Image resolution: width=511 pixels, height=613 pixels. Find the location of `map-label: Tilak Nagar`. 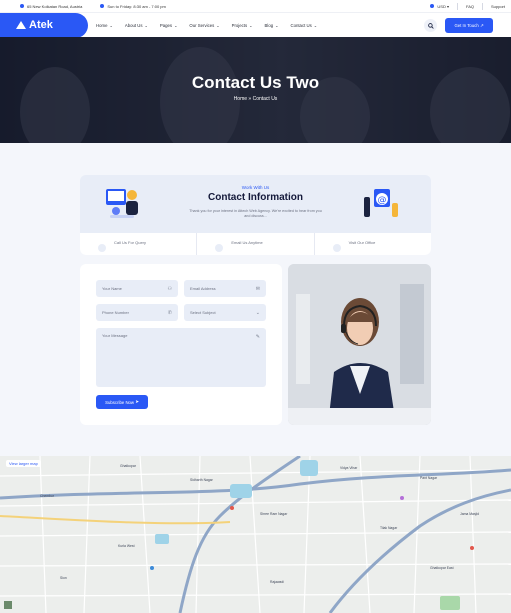

map-label: Tilak Nagar is located at coordinates (389, 528).